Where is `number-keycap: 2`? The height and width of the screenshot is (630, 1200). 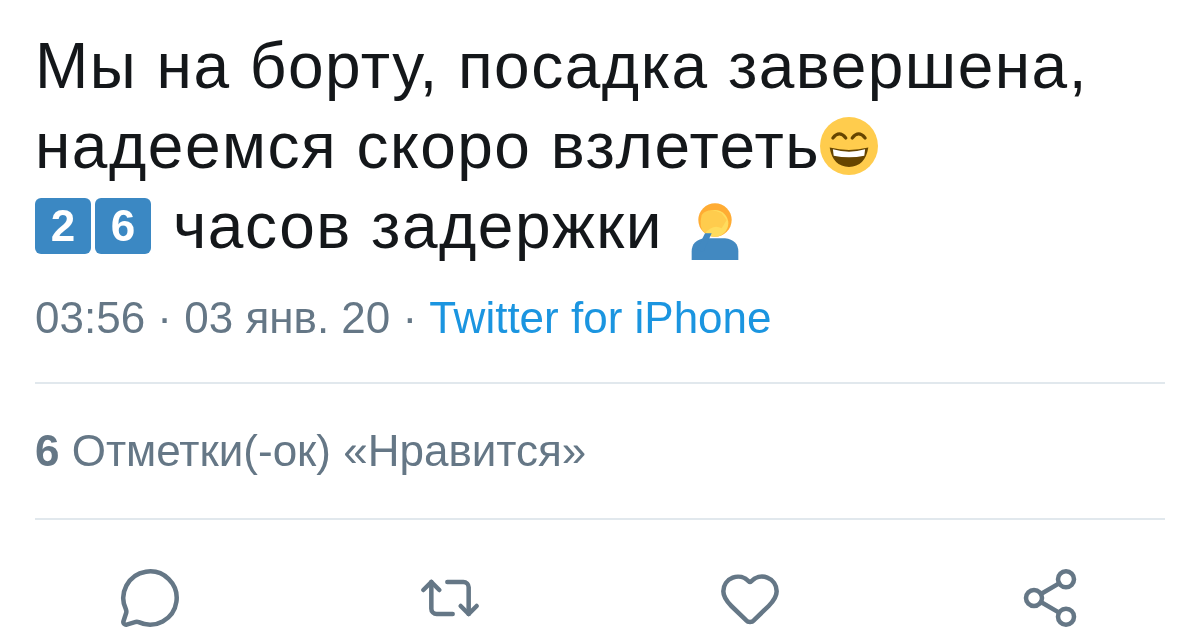
number-keycap: 2 is located at coordinates (63, 225).